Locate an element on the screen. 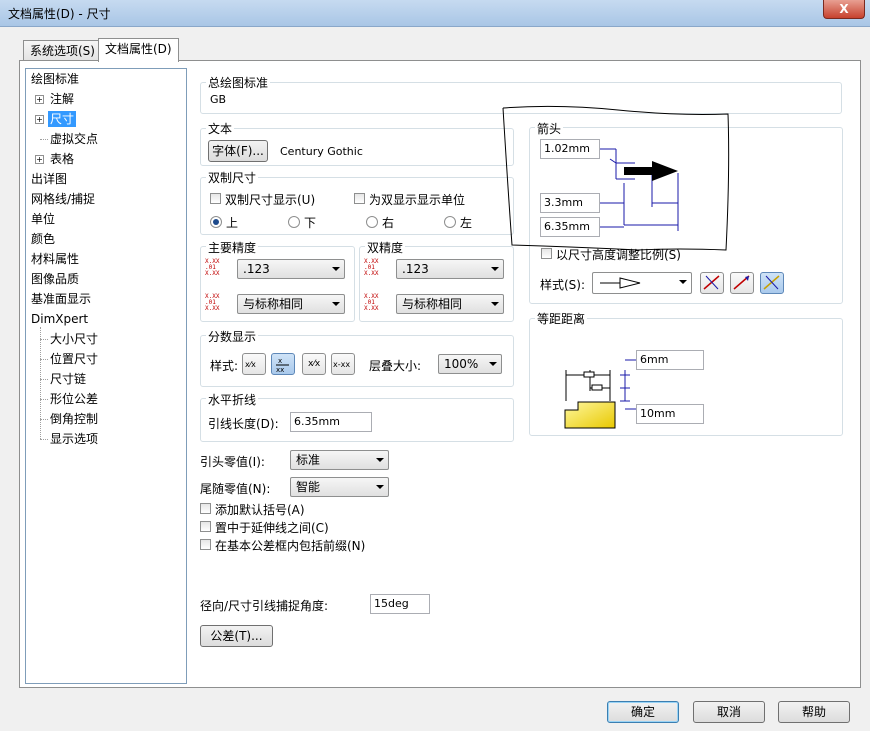  trailing-zeros-select: 智能 is located at coordinates (339, 487).